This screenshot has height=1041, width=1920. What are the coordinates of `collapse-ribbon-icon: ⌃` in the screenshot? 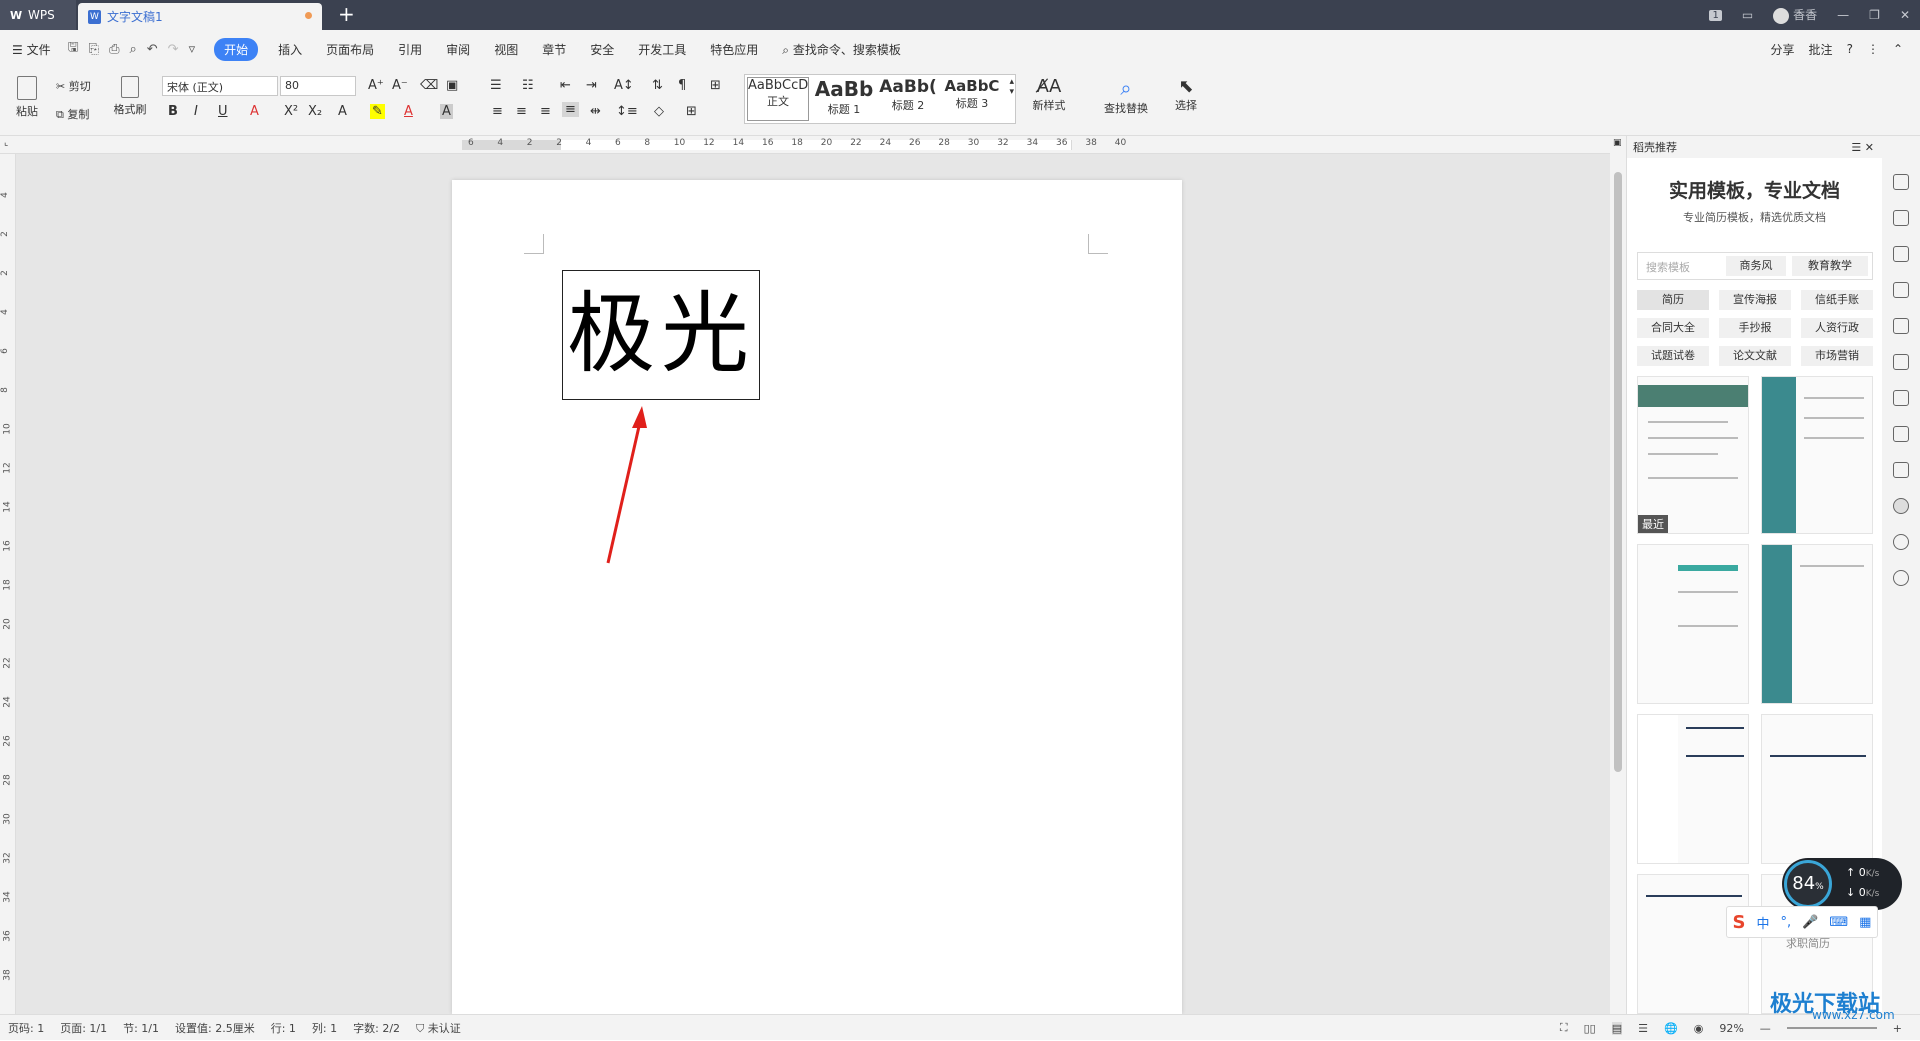 It's located at (1898, 49).